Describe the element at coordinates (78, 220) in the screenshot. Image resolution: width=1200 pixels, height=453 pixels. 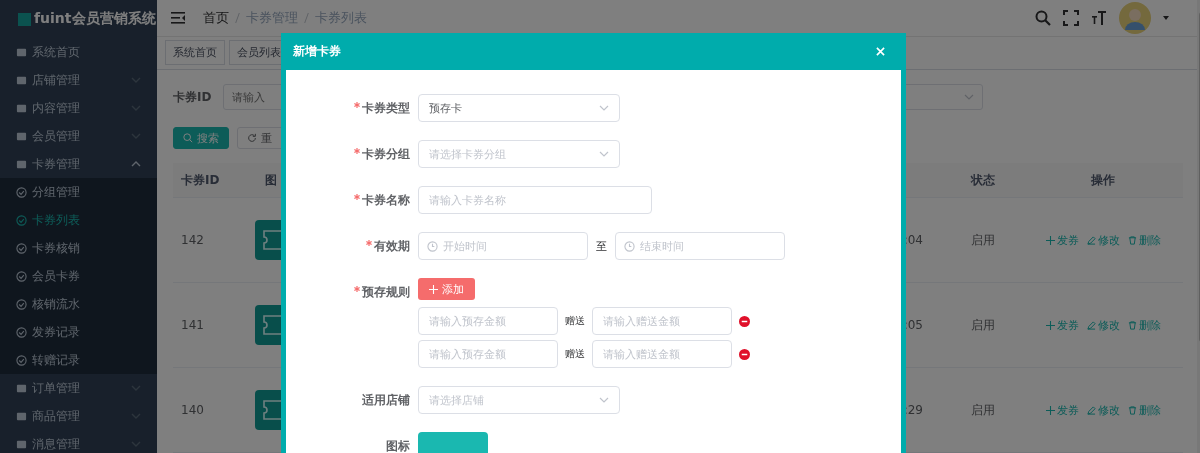
I see `sidebar-submenu-item: 卡券列表` at that location.